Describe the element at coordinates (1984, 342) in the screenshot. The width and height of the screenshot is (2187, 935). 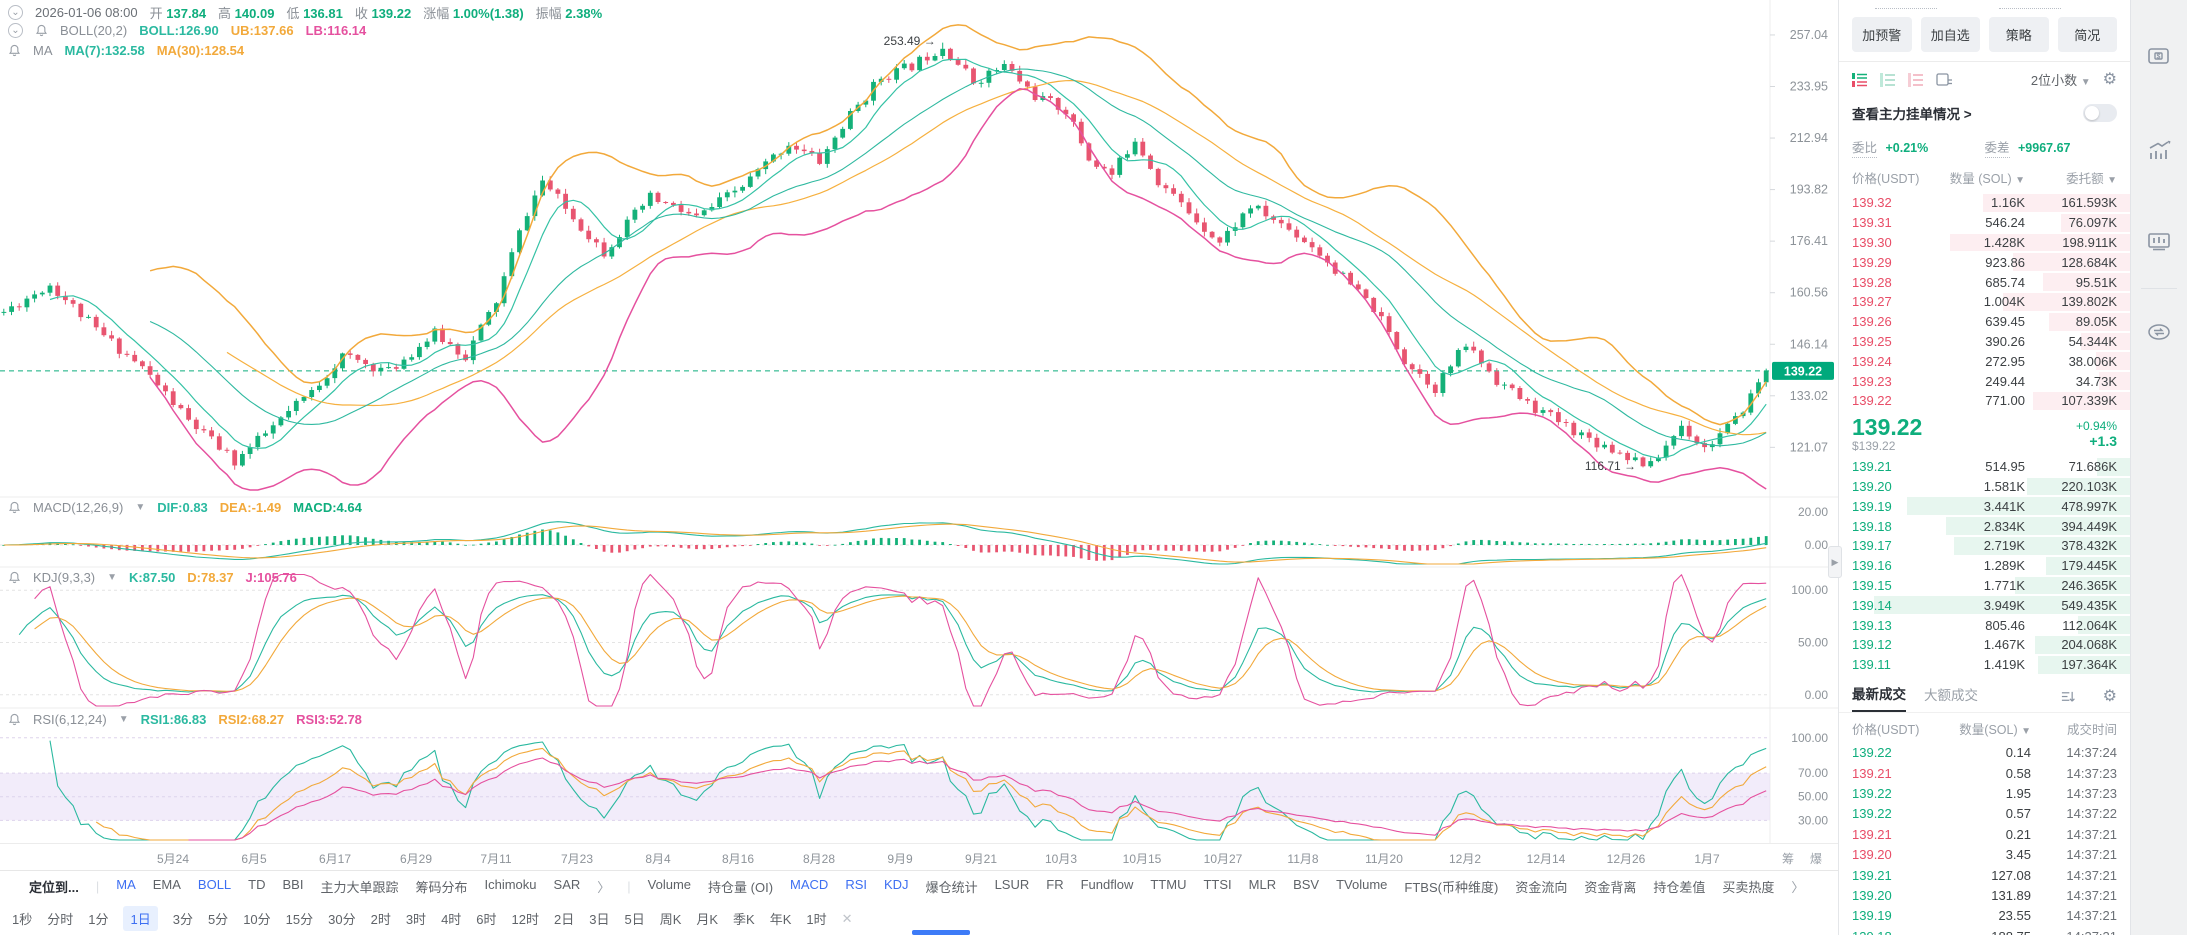
I see `ask-row: 139.25 390.26 54.344K` at that location.